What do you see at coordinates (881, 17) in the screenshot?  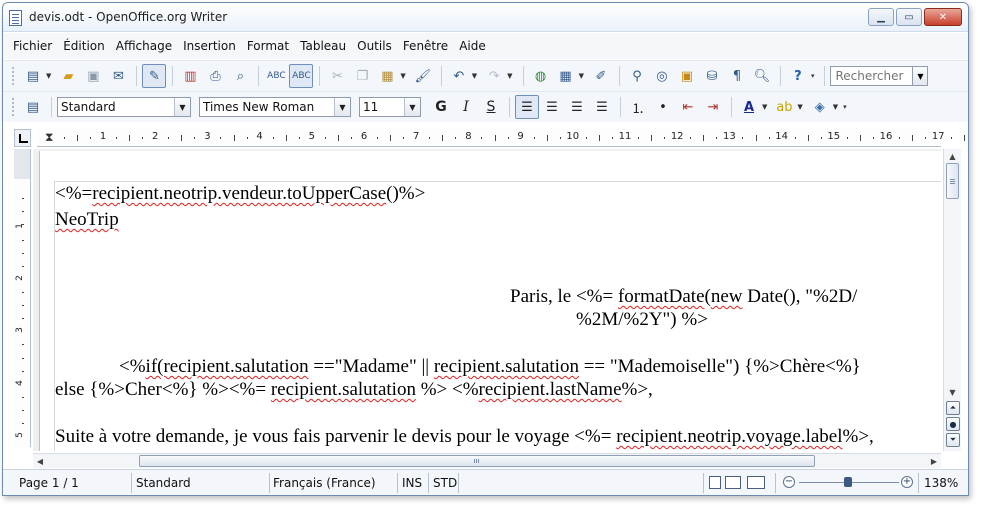 I see `minimize-button: ▁` at bounding box center [881, 17].